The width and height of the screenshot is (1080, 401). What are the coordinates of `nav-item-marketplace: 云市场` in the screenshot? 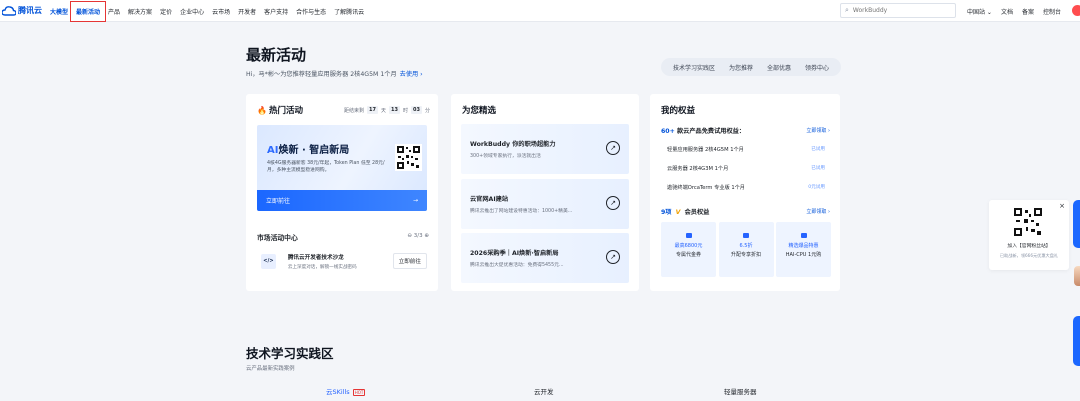 It's located at (221, 11).